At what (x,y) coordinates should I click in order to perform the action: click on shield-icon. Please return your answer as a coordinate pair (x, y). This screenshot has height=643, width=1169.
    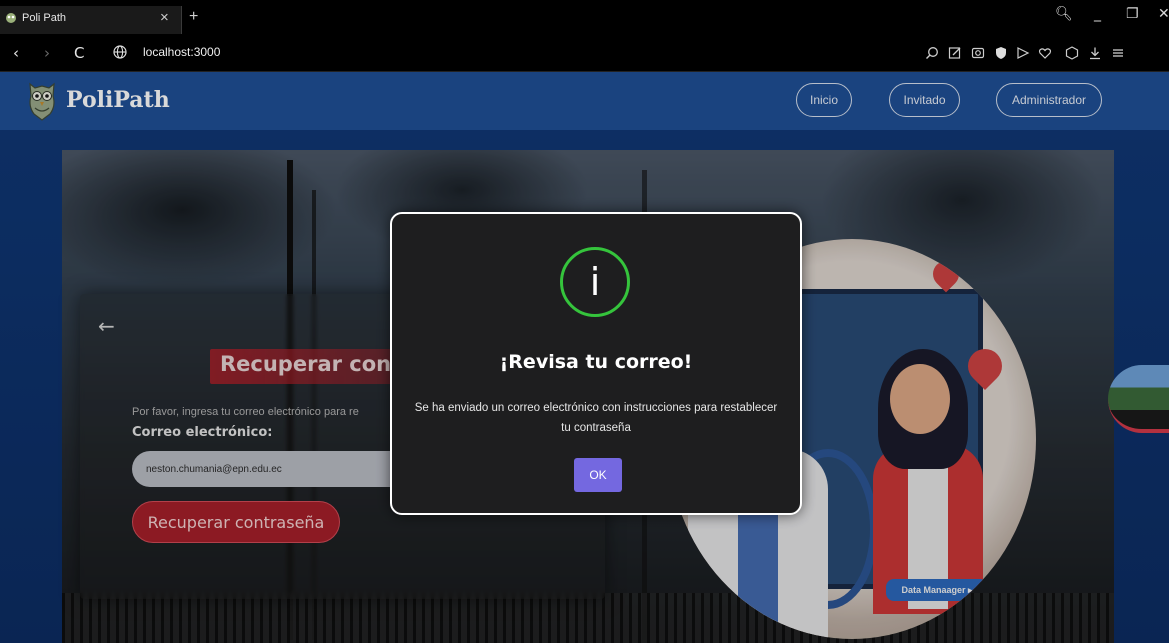
    Looking at the image, I should click on (1001, 53).